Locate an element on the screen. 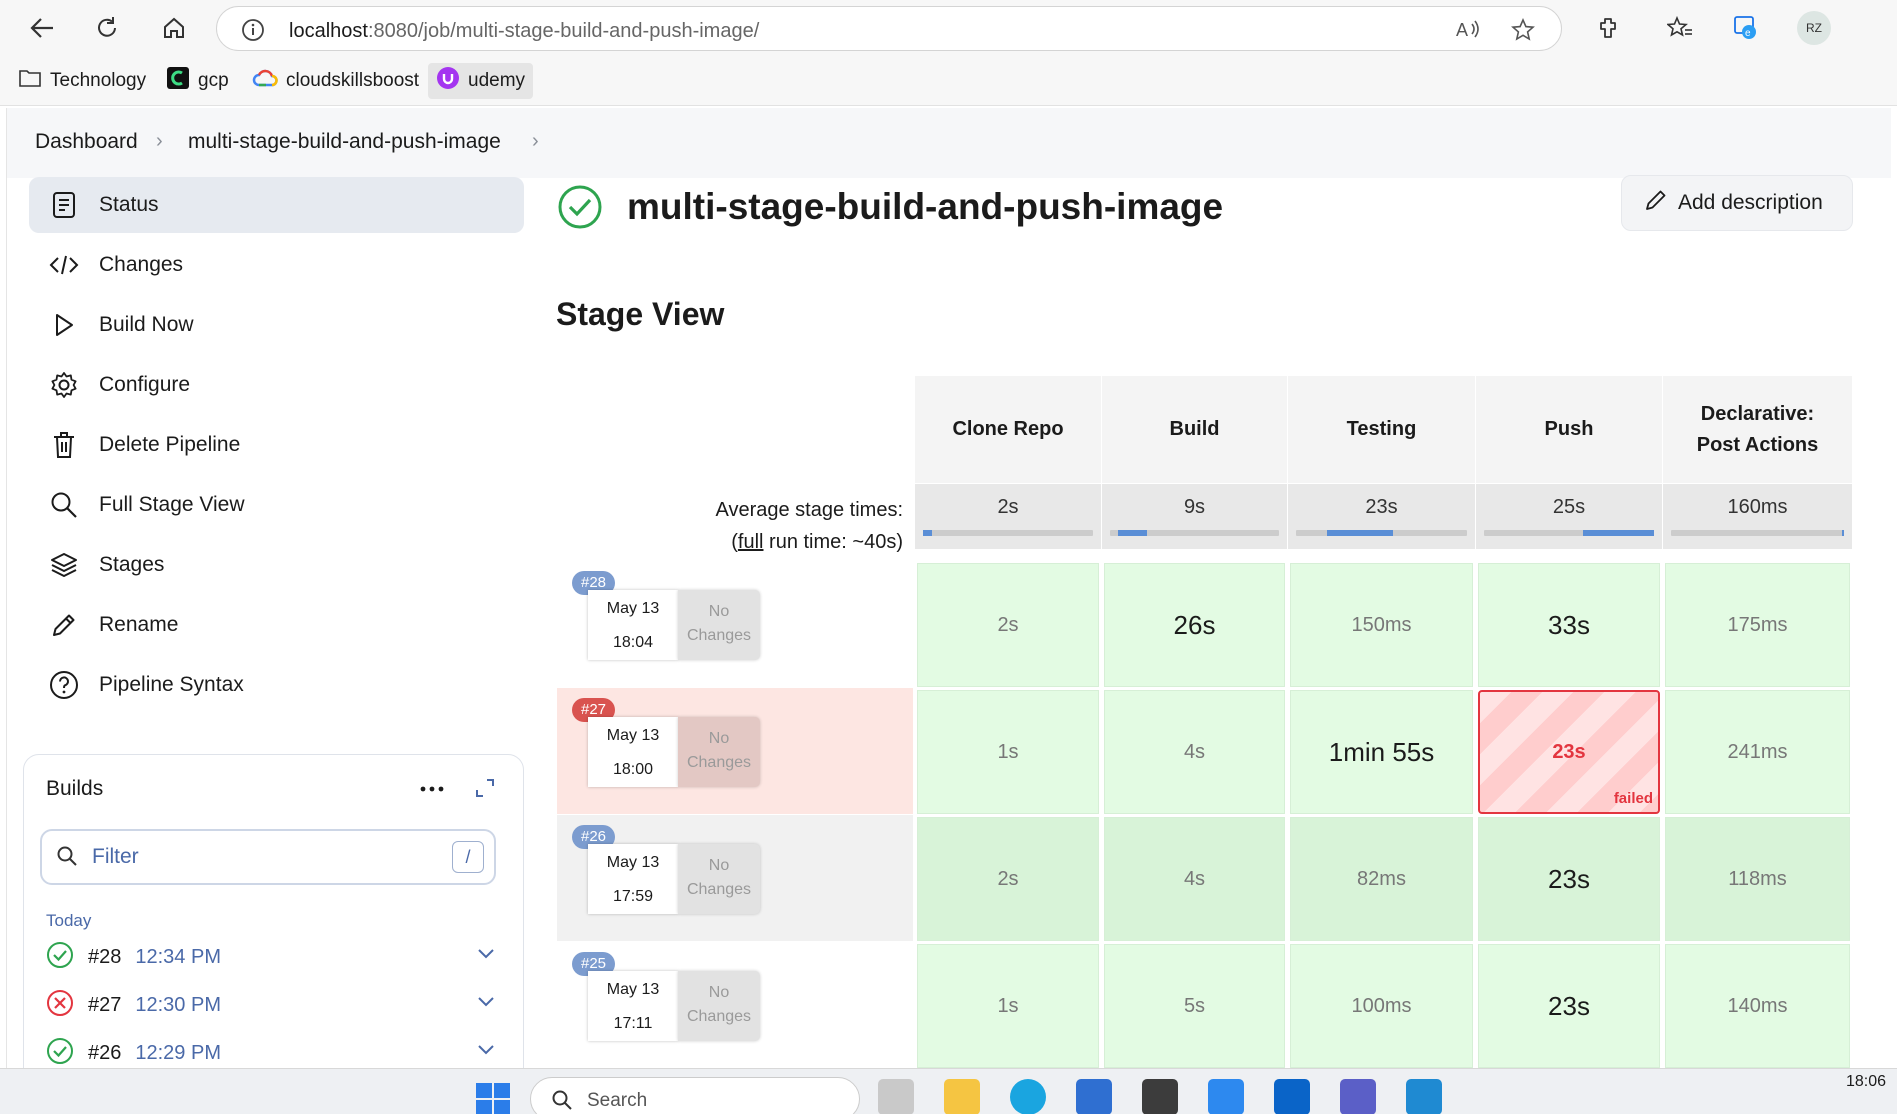  more-options-icon is located at coordinates (432, 790).